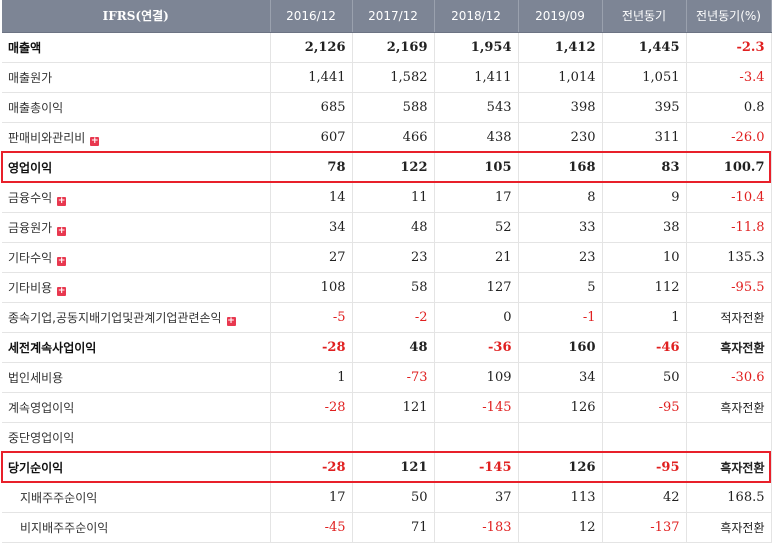 The width and height of the screenshot is (773, 547). I want to click on cell-value: 17, so click(476, 197).